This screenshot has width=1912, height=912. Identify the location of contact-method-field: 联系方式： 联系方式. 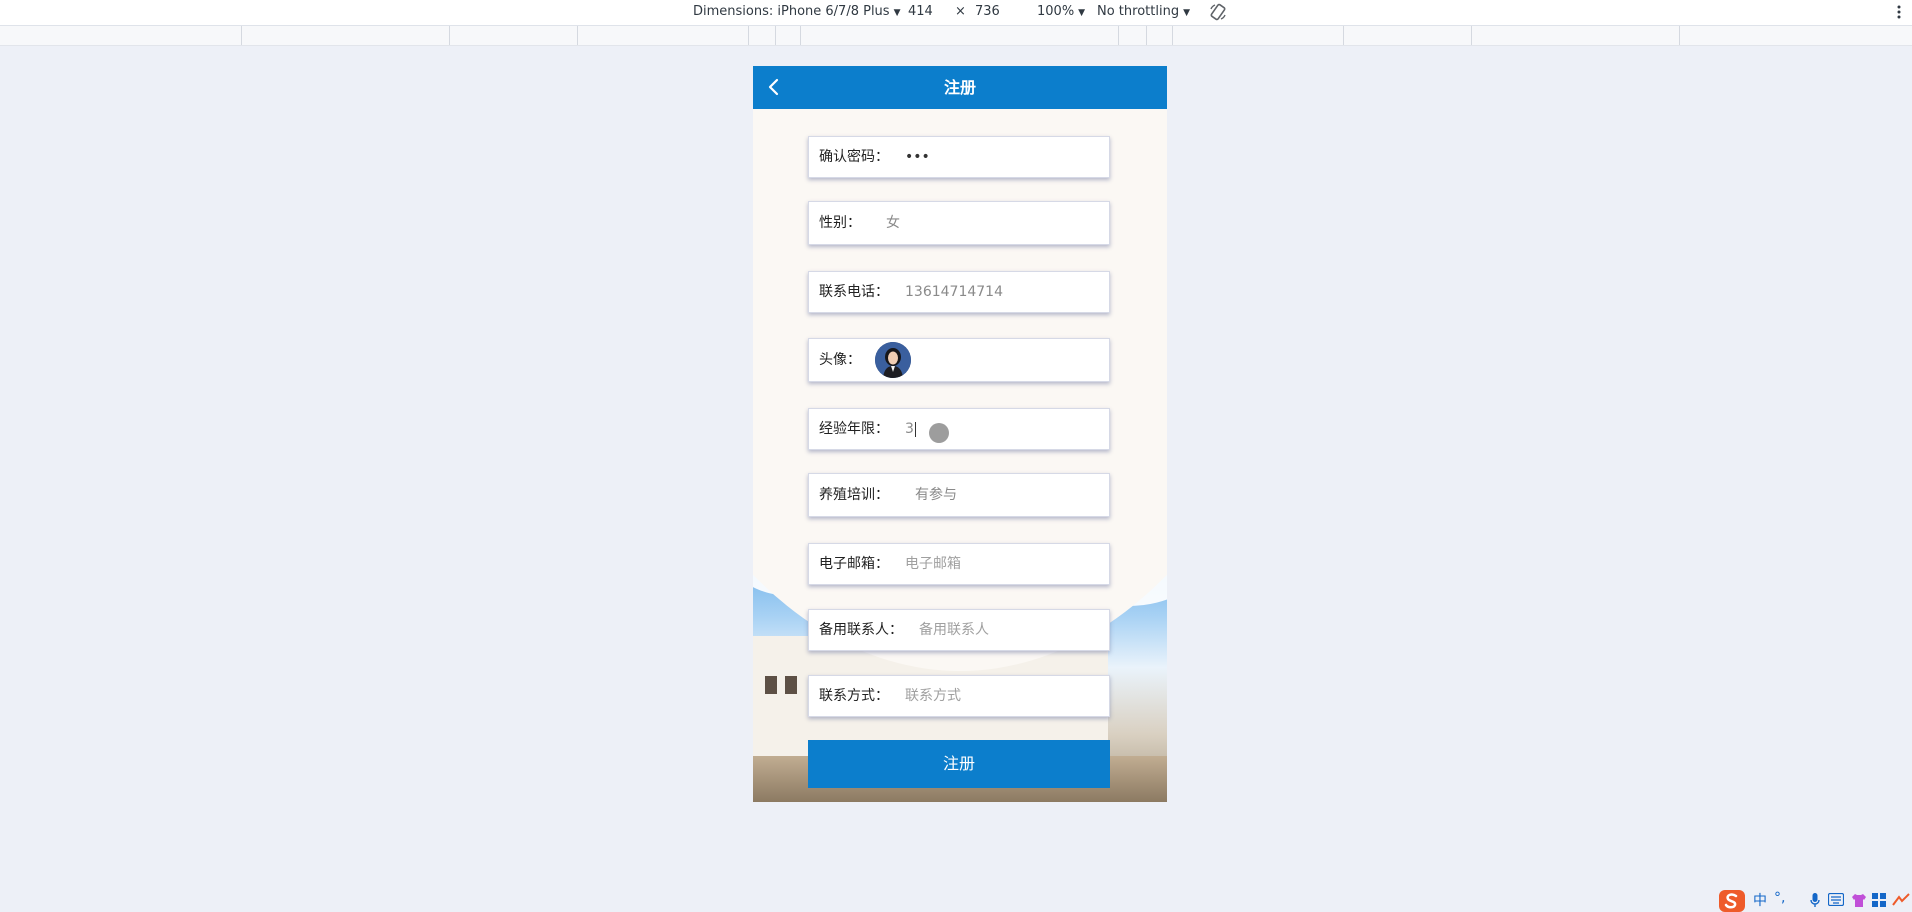
(959, 696).